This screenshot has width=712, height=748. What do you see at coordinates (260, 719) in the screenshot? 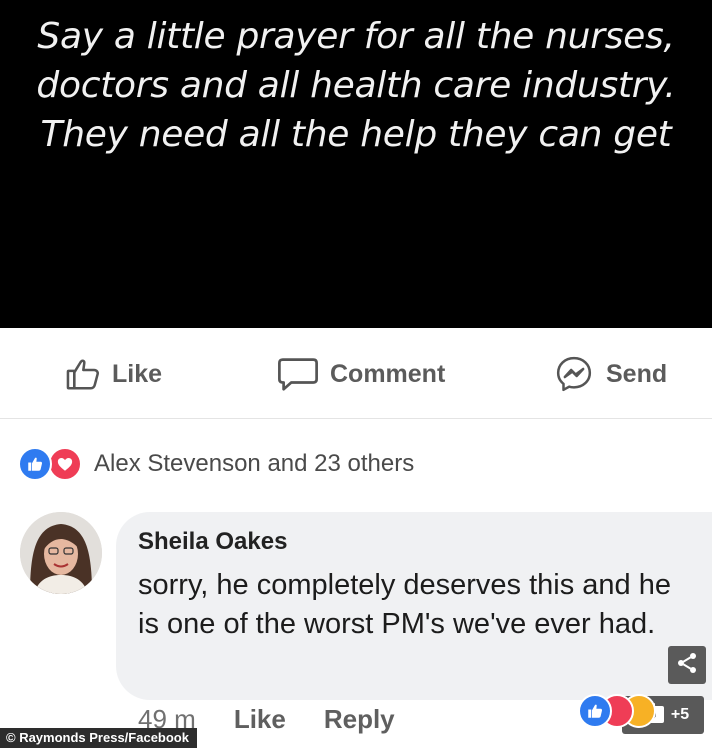
I see `comment-like-button: Like` at bounding box center [260, 719].